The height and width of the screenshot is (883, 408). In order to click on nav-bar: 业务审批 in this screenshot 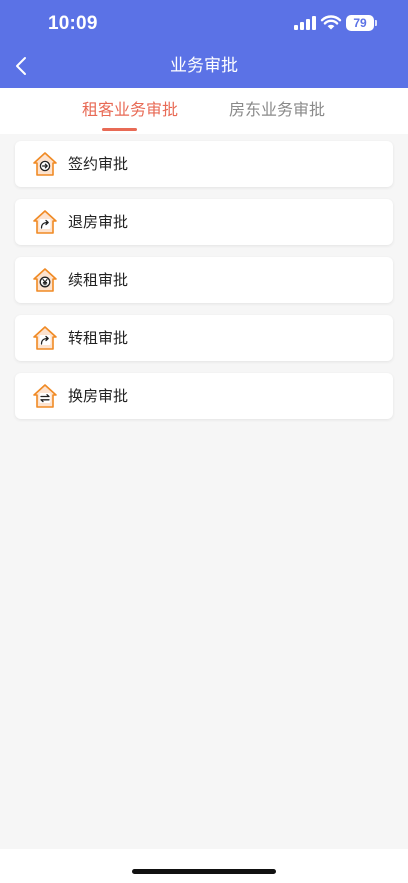, I will do `click(204, 67)`.